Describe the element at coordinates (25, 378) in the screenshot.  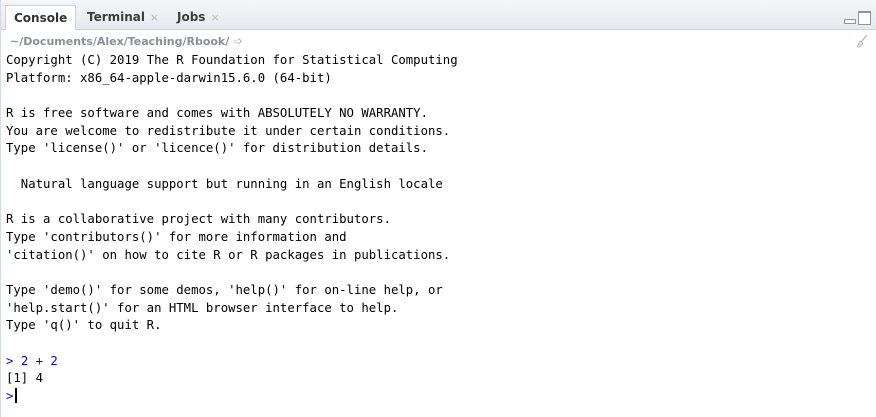
I see `command-output: [1] 4` at that location.